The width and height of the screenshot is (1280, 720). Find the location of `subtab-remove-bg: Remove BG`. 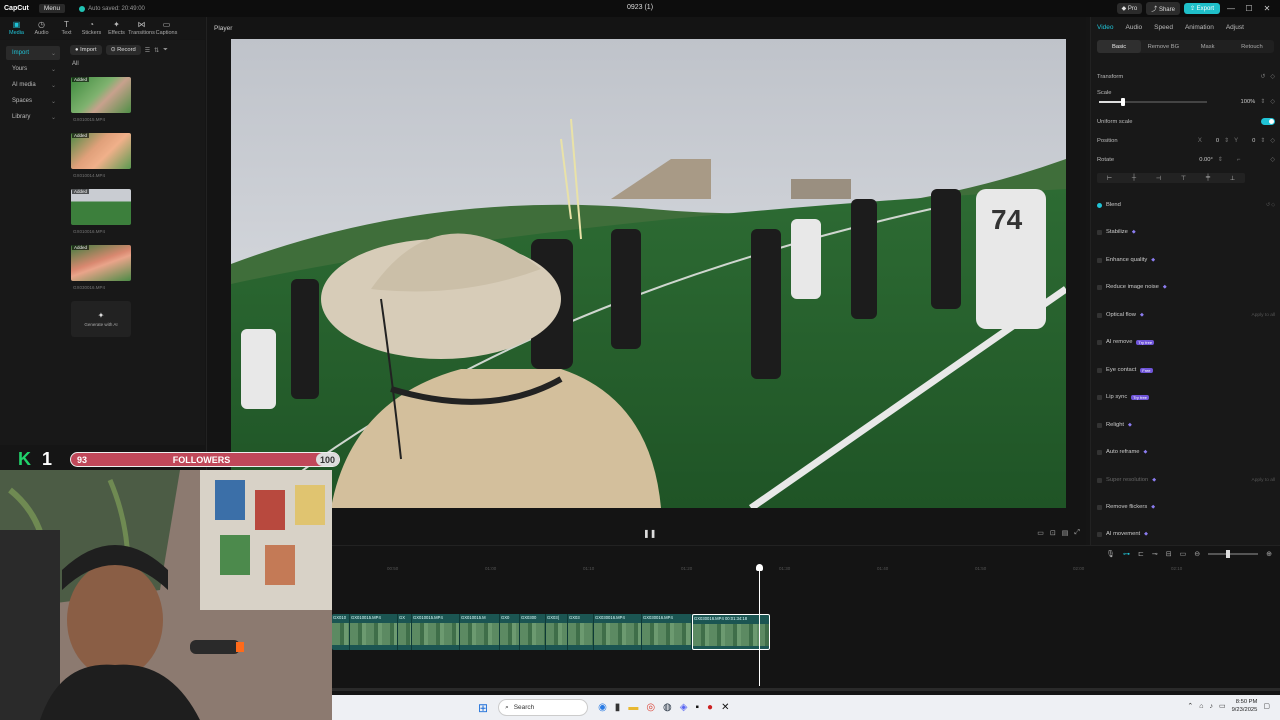

subtab-remove-bg: Remove BG is located at coordinates (1163, 46).